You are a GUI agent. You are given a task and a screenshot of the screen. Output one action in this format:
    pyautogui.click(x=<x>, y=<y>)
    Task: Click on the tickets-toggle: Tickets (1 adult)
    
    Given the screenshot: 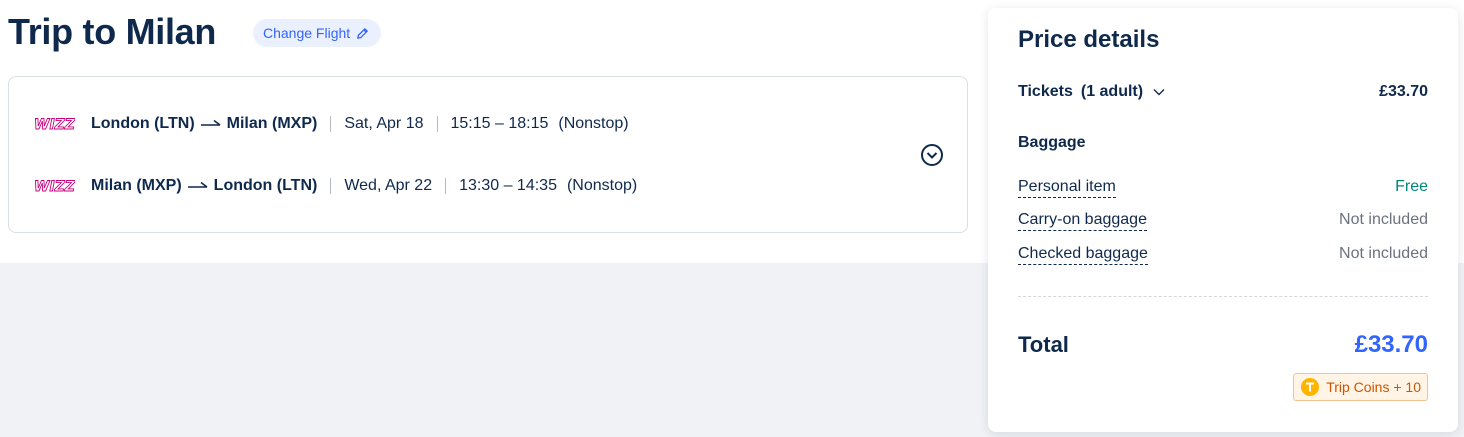 What is the action you would take?
    pyautogui.click(x=1092, y=92)
    